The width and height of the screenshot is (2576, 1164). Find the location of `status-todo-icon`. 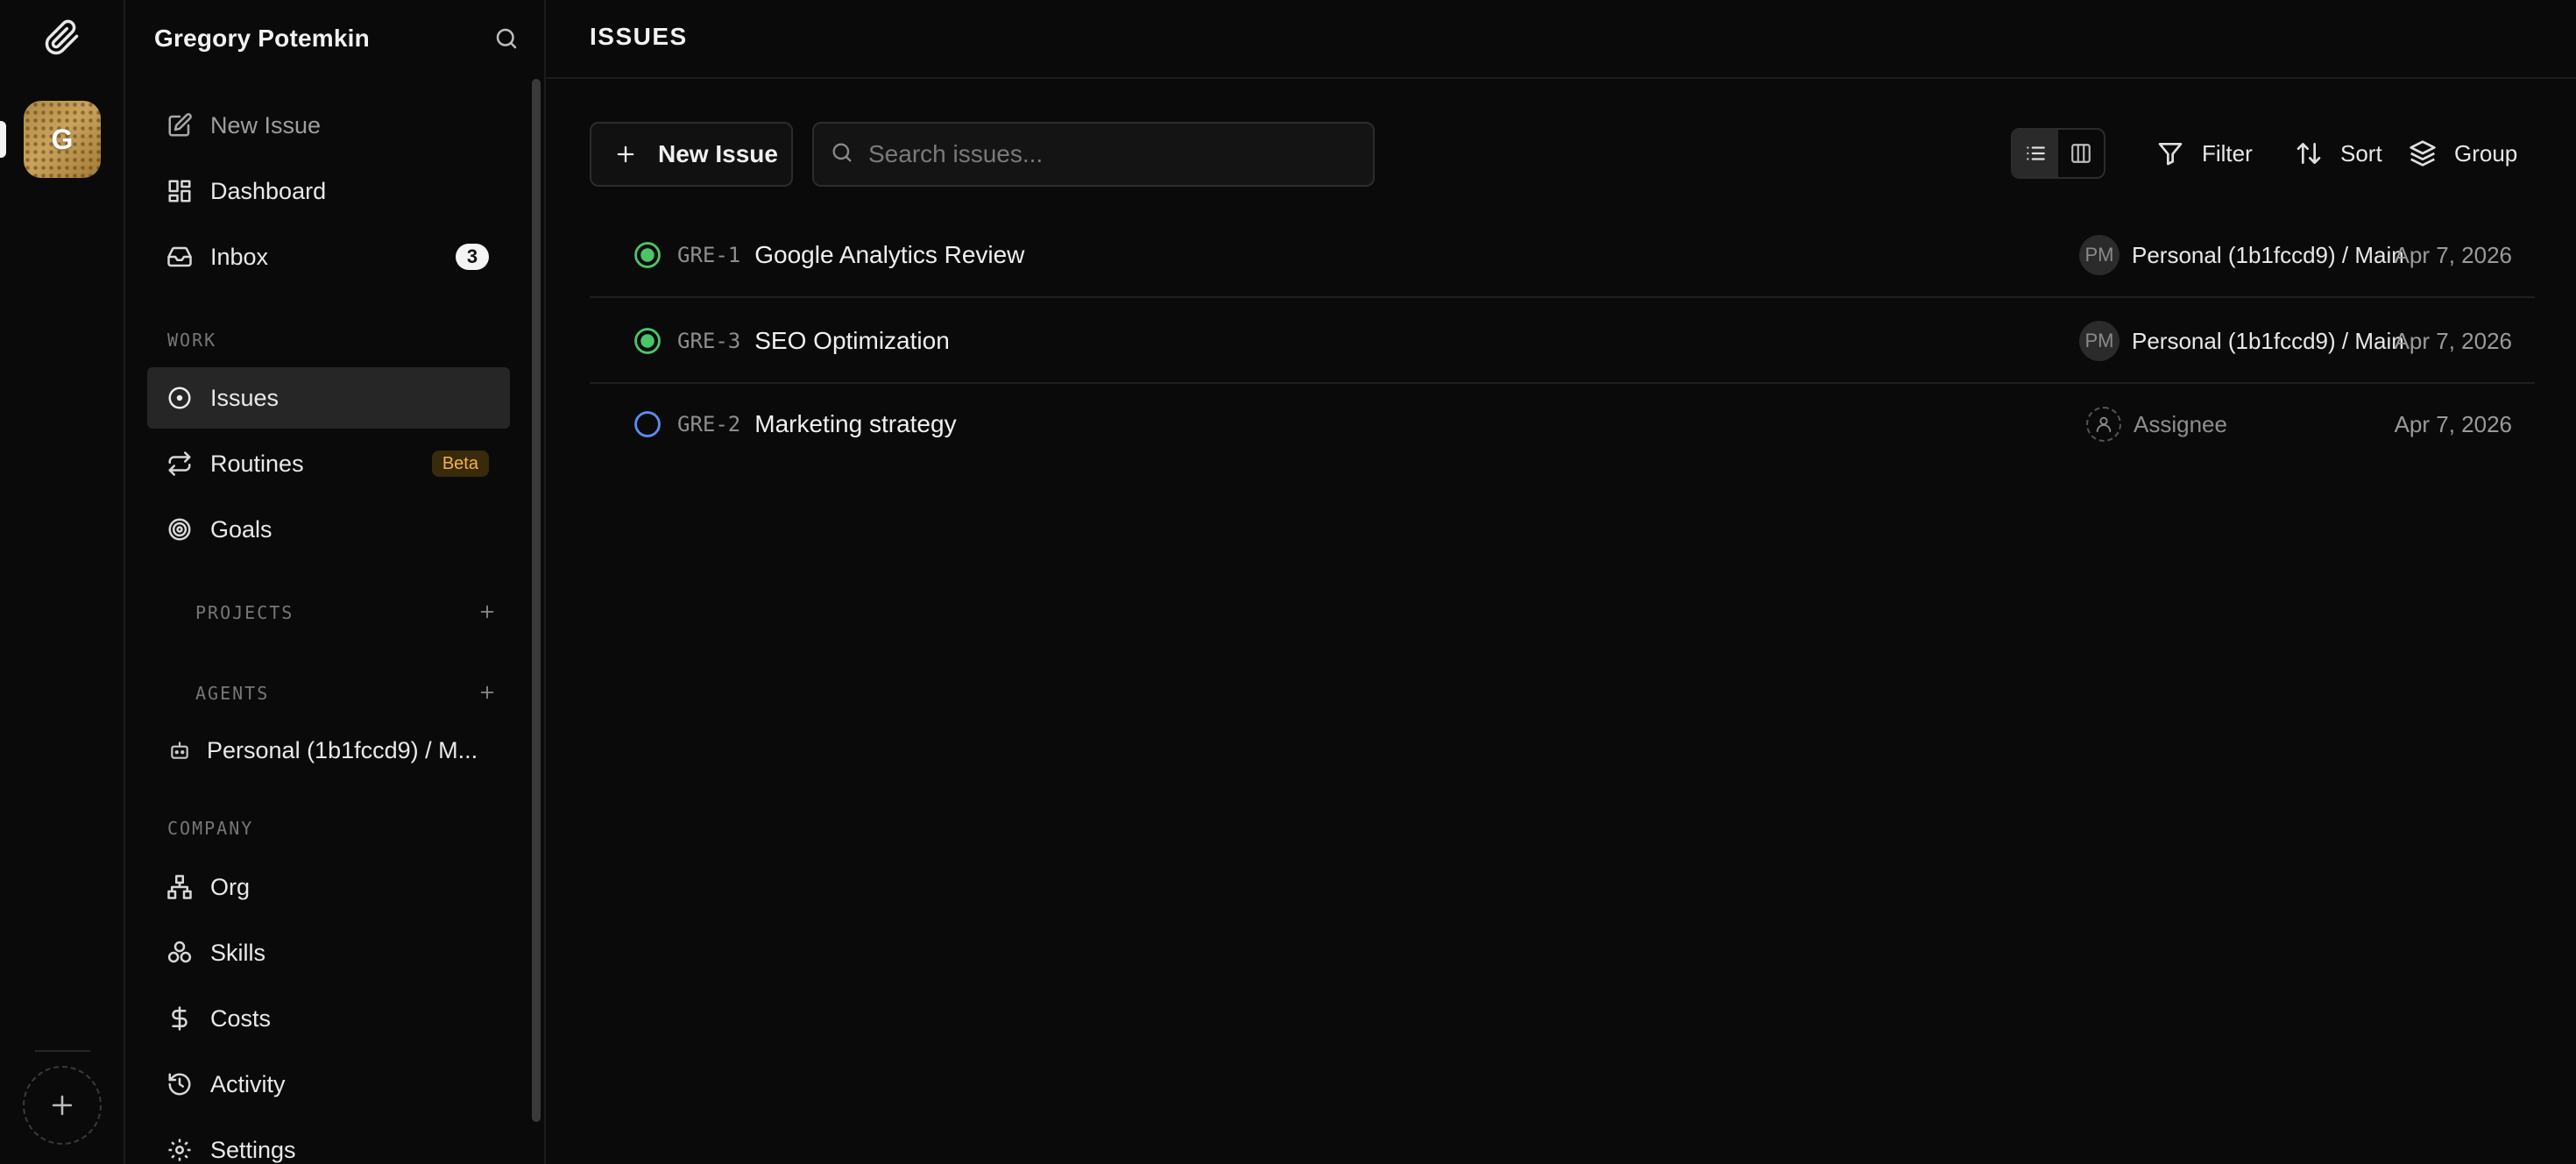

status-todo-icon is located at coordinates (647, 424).